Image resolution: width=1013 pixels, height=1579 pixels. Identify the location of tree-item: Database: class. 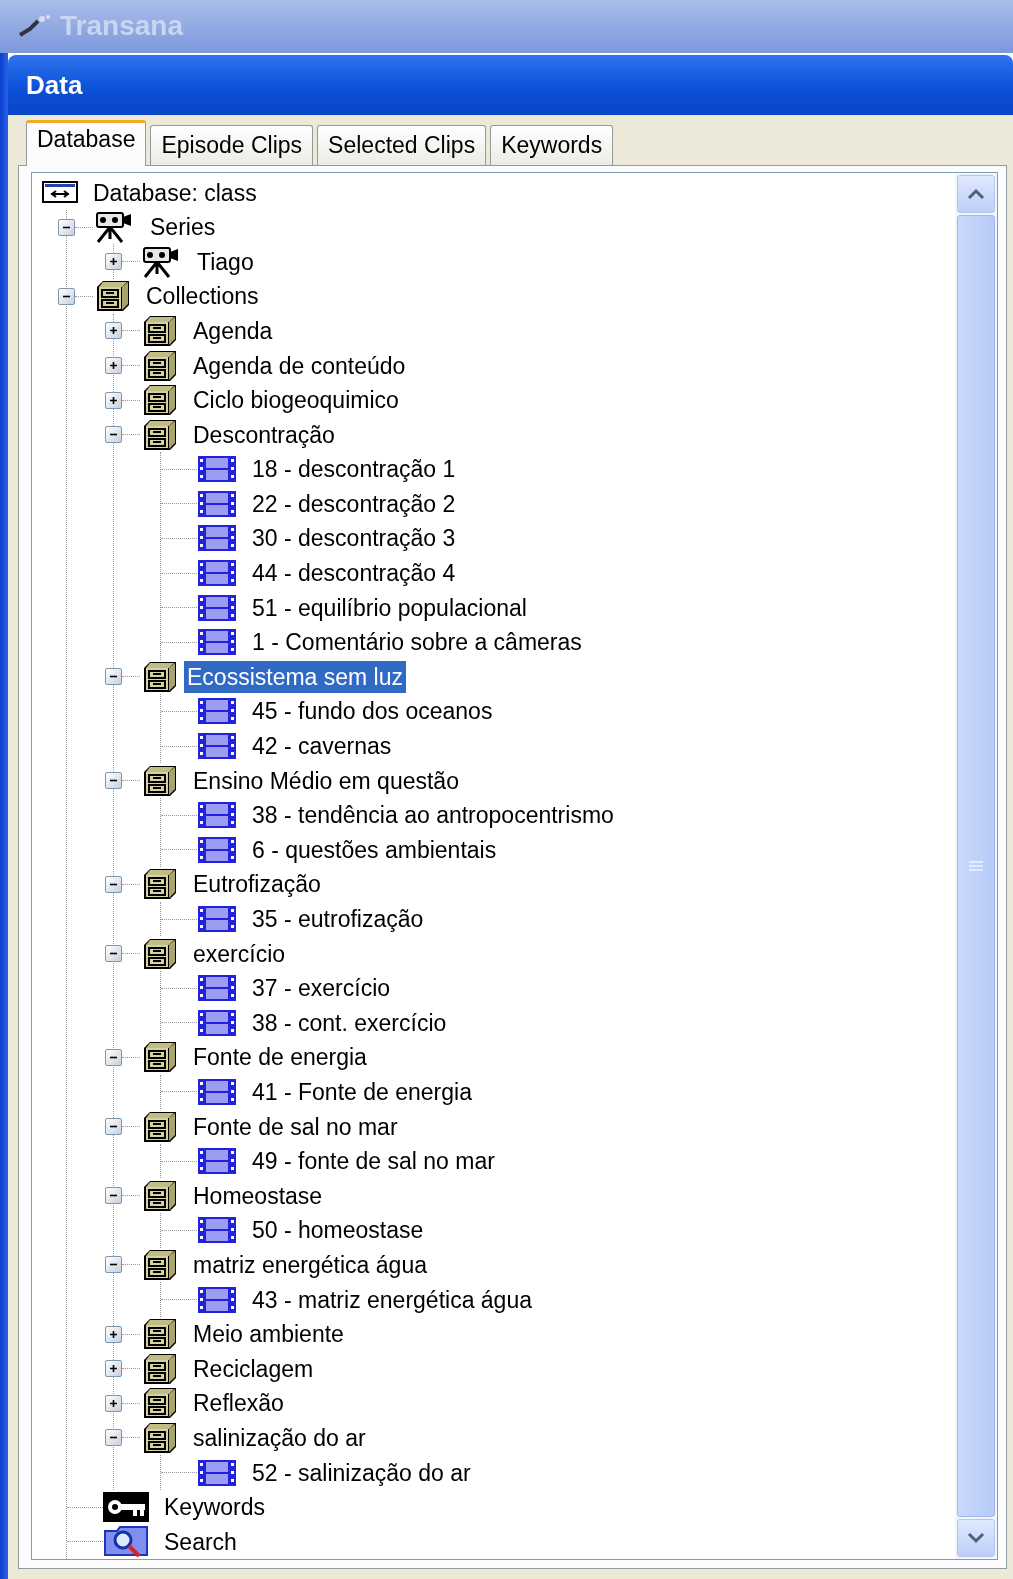
(175, 192).